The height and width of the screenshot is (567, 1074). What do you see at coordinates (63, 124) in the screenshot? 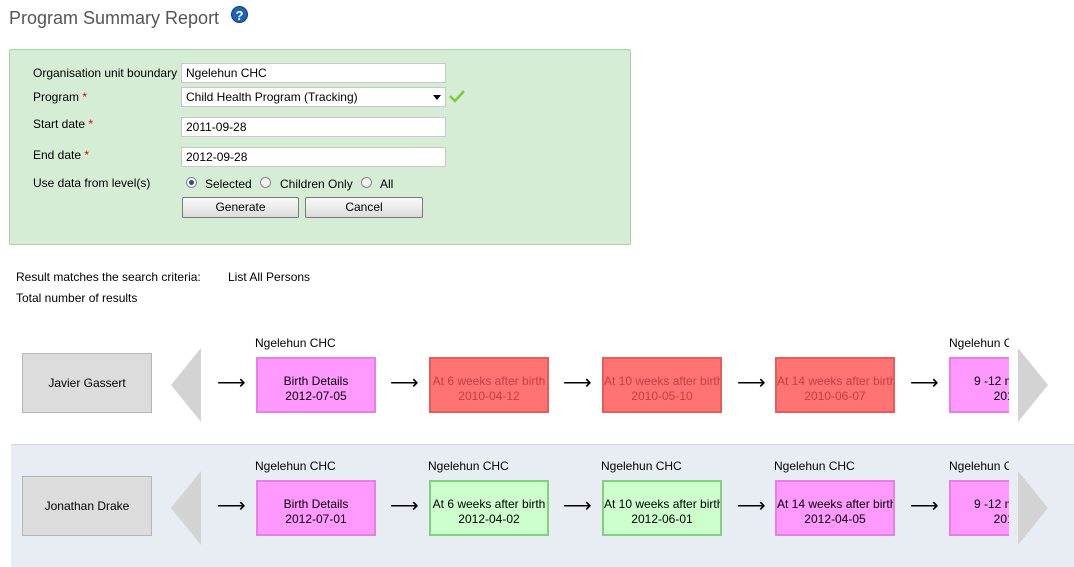
I see `start-date-label: Start date *` at bounding box center [63, 124].